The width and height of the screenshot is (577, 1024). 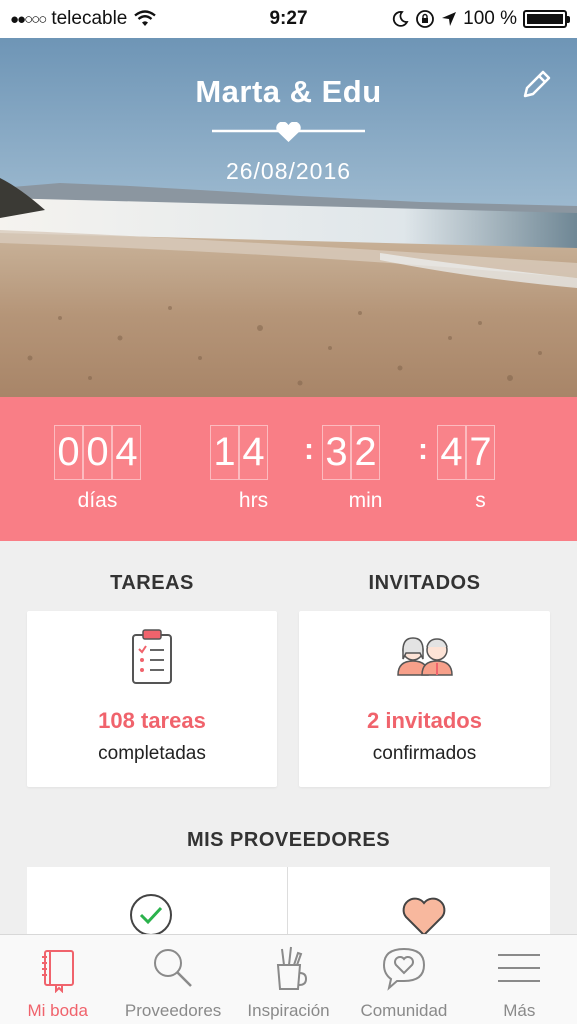 I want to click on label-hours: hrs, so click(x=253, y=500).